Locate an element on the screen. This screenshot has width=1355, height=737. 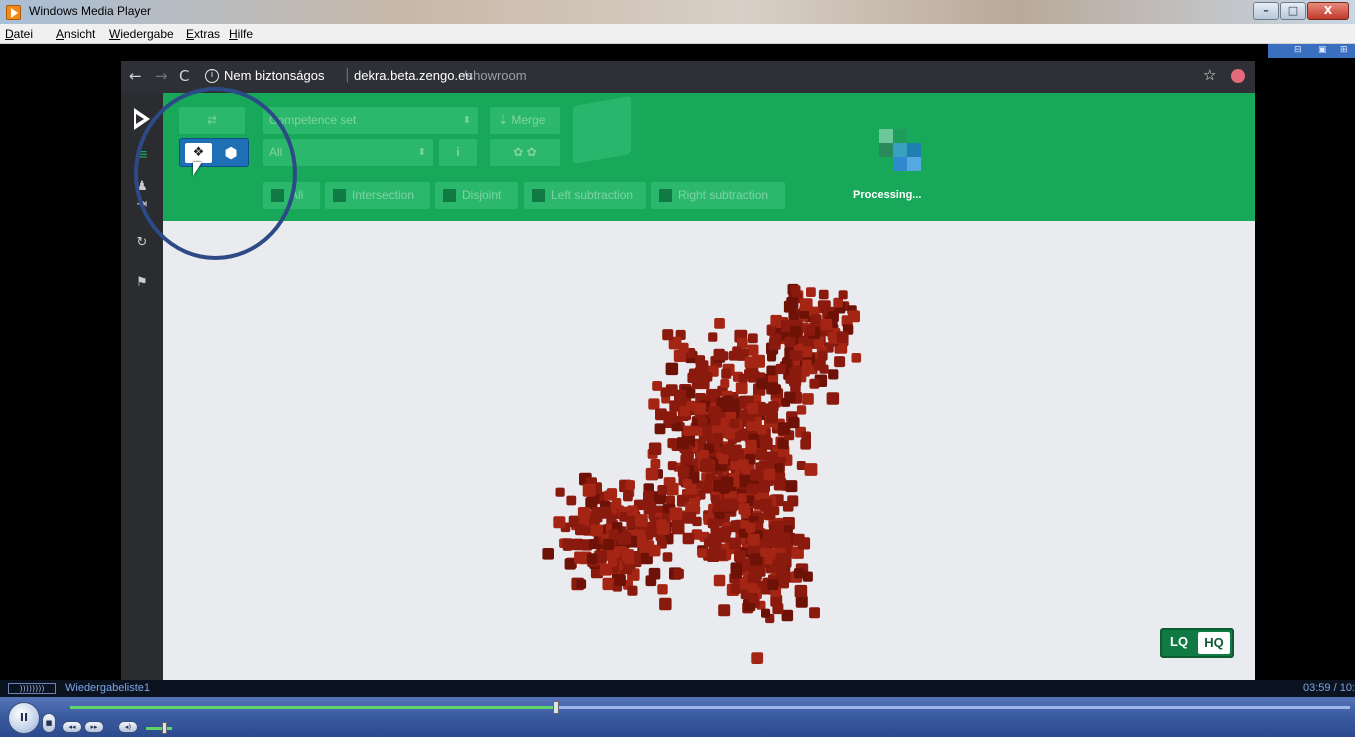
time-display: 03:59 / 10: is located at coordinates (1329, 688).